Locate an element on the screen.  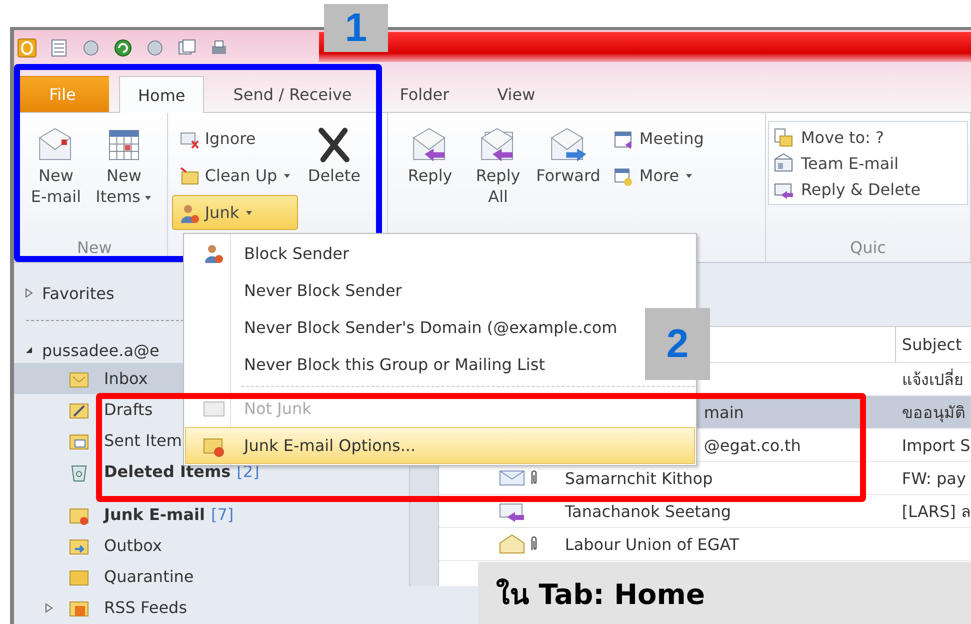
ribbon-button: Forward is located at coordinates (568, 155).